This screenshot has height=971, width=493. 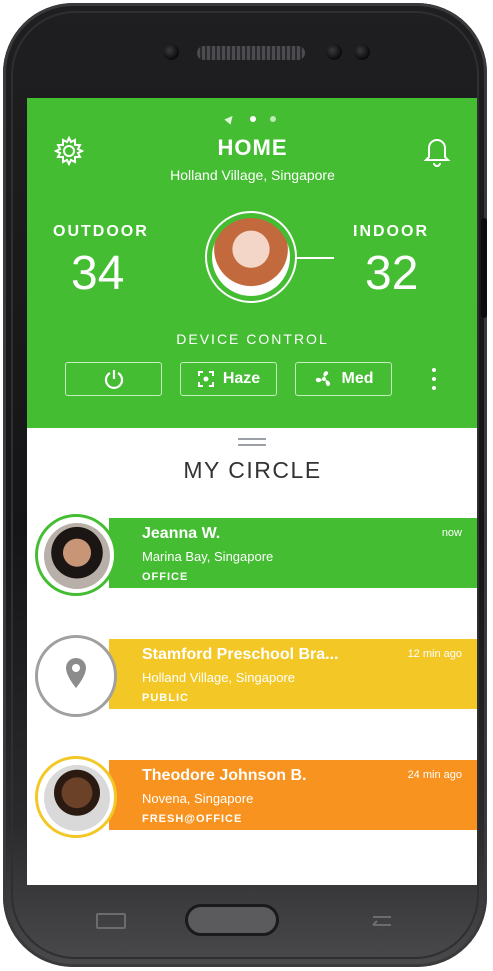 I want to click on gear-icon, so click(x=69, y=151).